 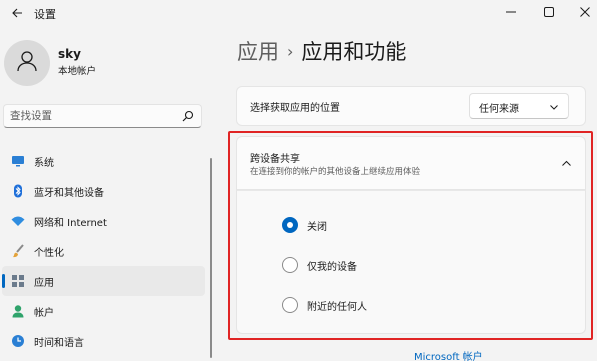 I want to click on sidebar-item-label: 系统, so click(x=44, y=163).